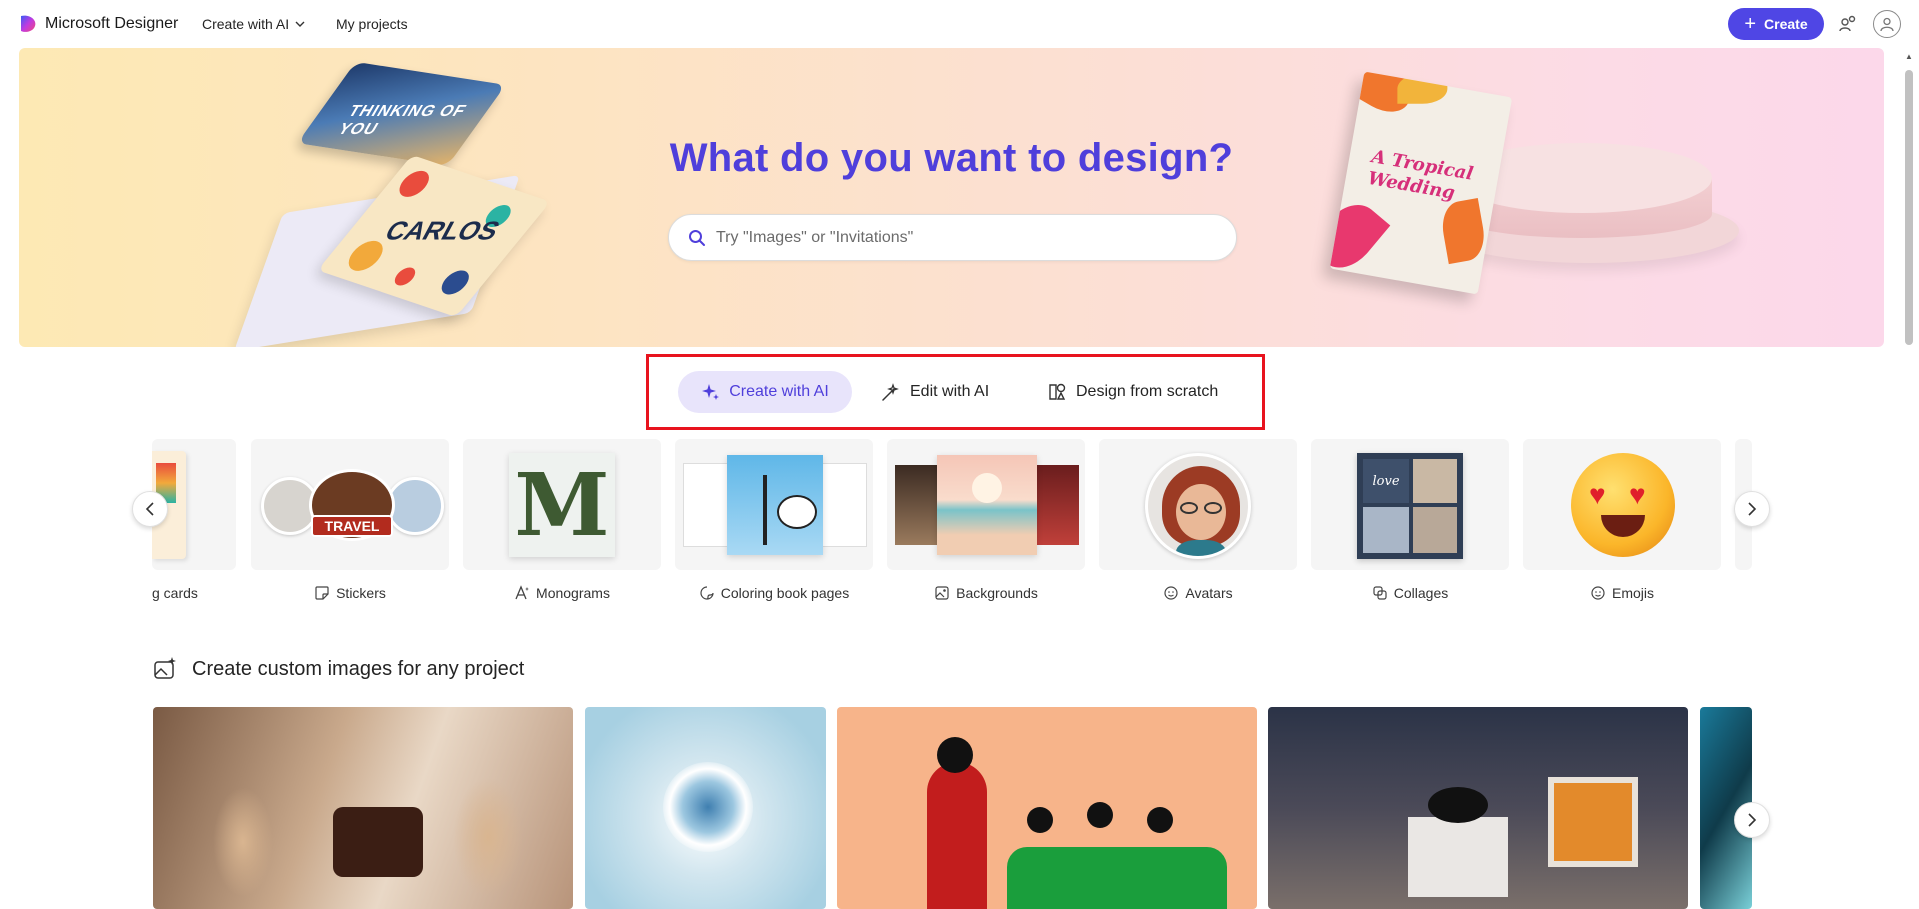 The height and width of the screenshot is (909, 1919). What do you see at coordinates (942, 593) in the screenshot?
I see `image-icon` at bounding box center [942, 593].